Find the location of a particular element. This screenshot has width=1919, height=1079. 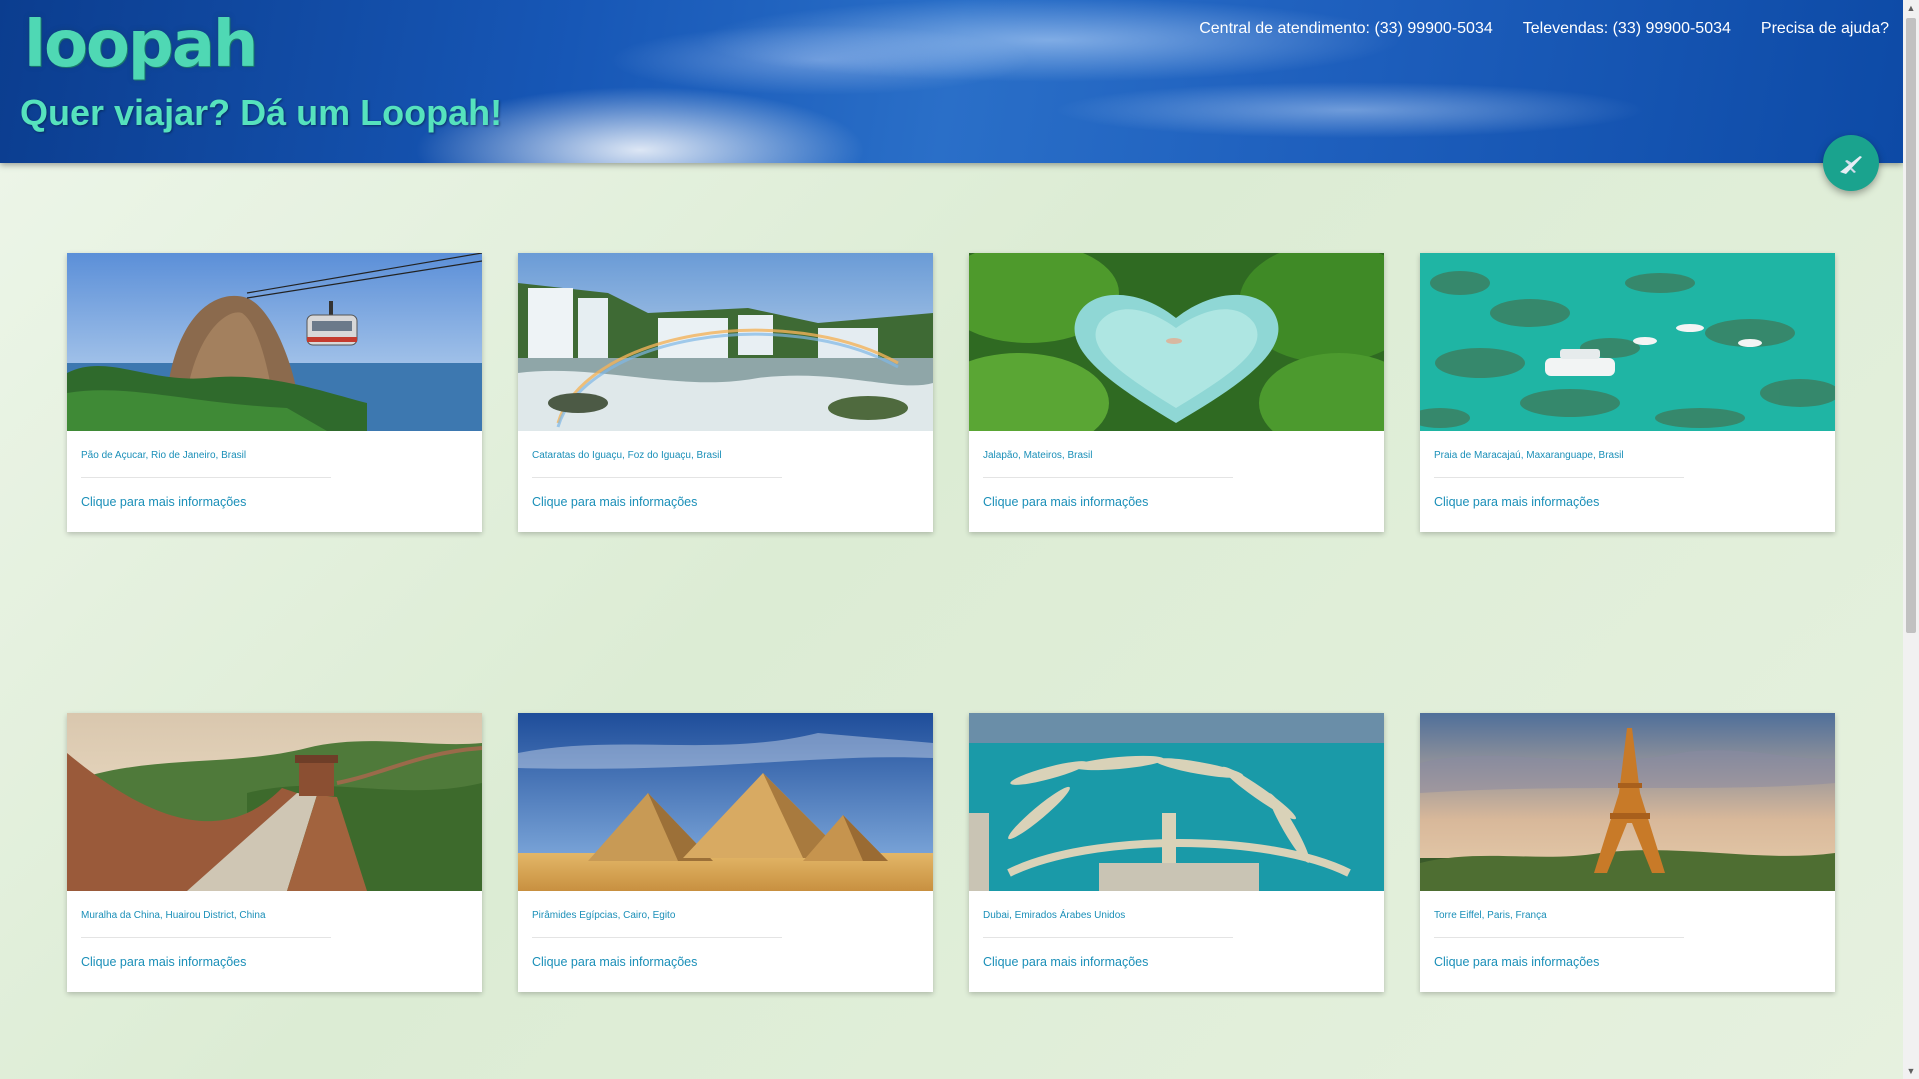

airplane-icon is located at coordinates (1851, 165).